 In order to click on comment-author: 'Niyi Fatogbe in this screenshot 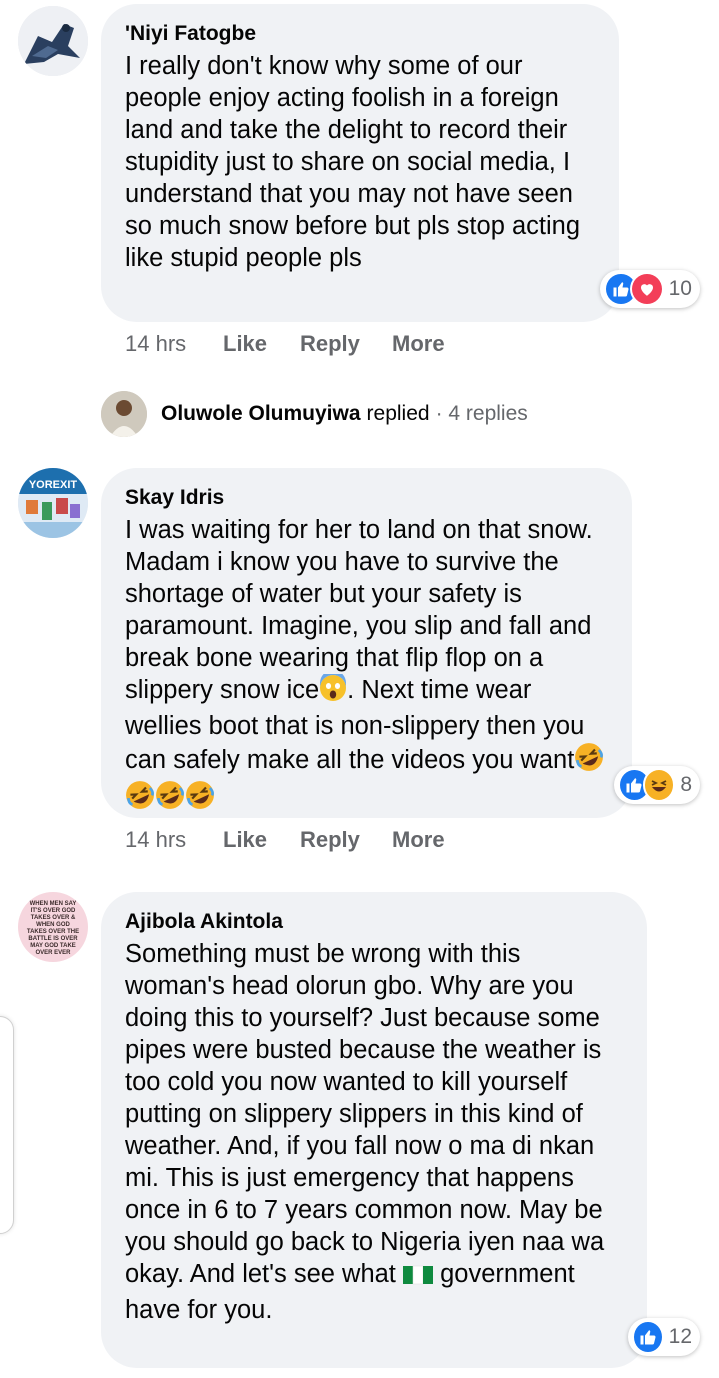, I will do `click(361, 34)`.